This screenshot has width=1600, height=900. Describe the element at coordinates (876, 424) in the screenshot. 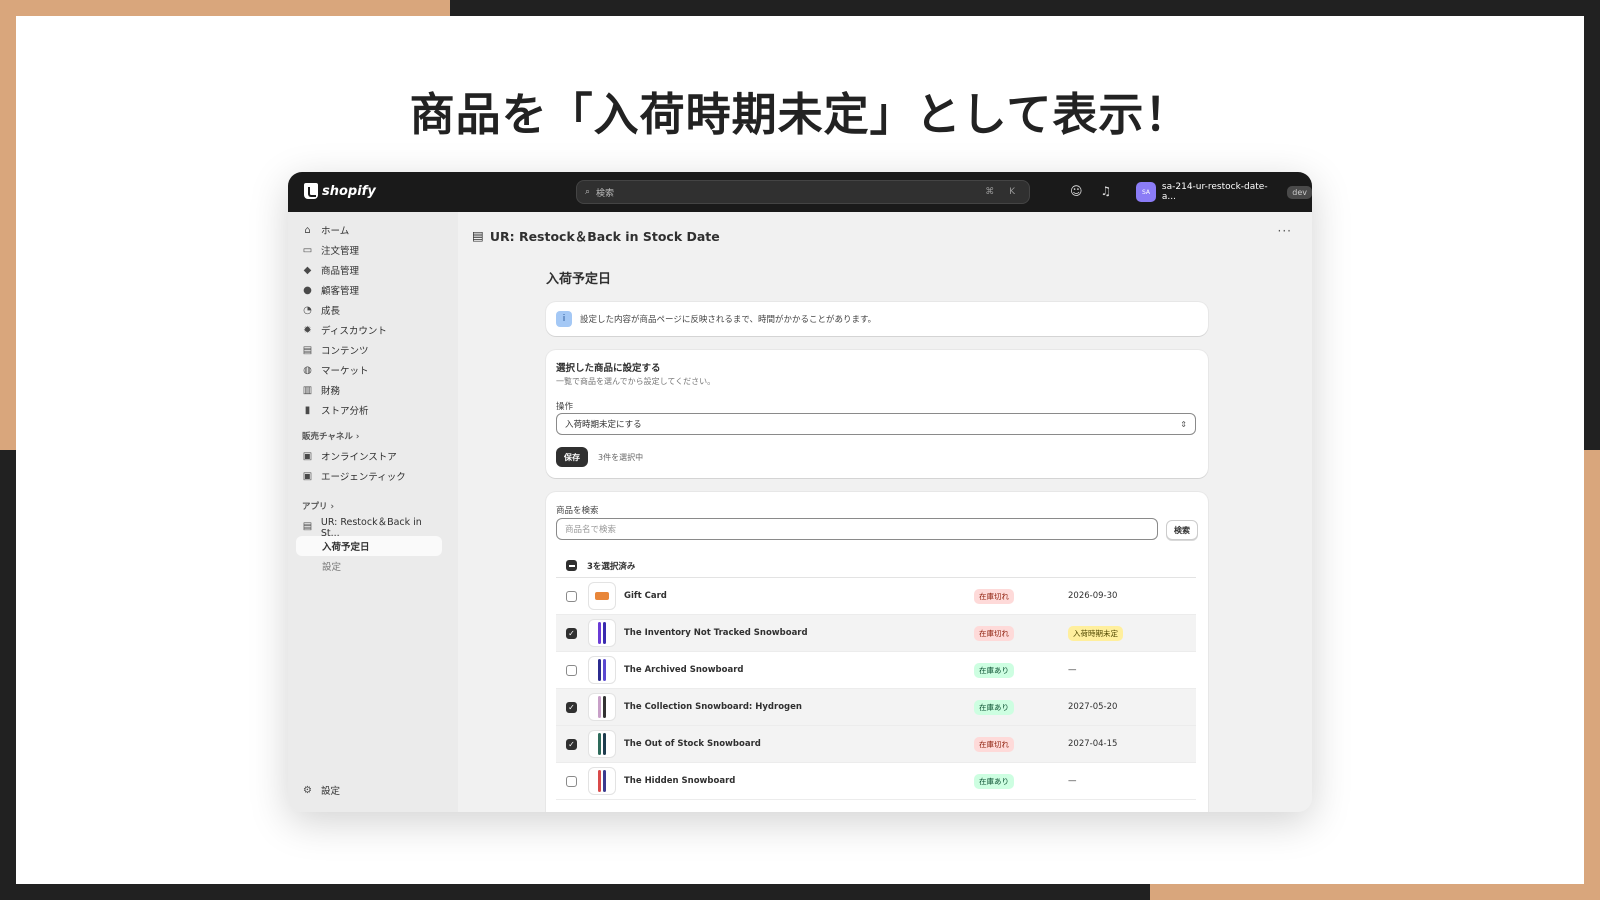

I see `operation-select: 入荷時期未定にする ⇕` at that location.